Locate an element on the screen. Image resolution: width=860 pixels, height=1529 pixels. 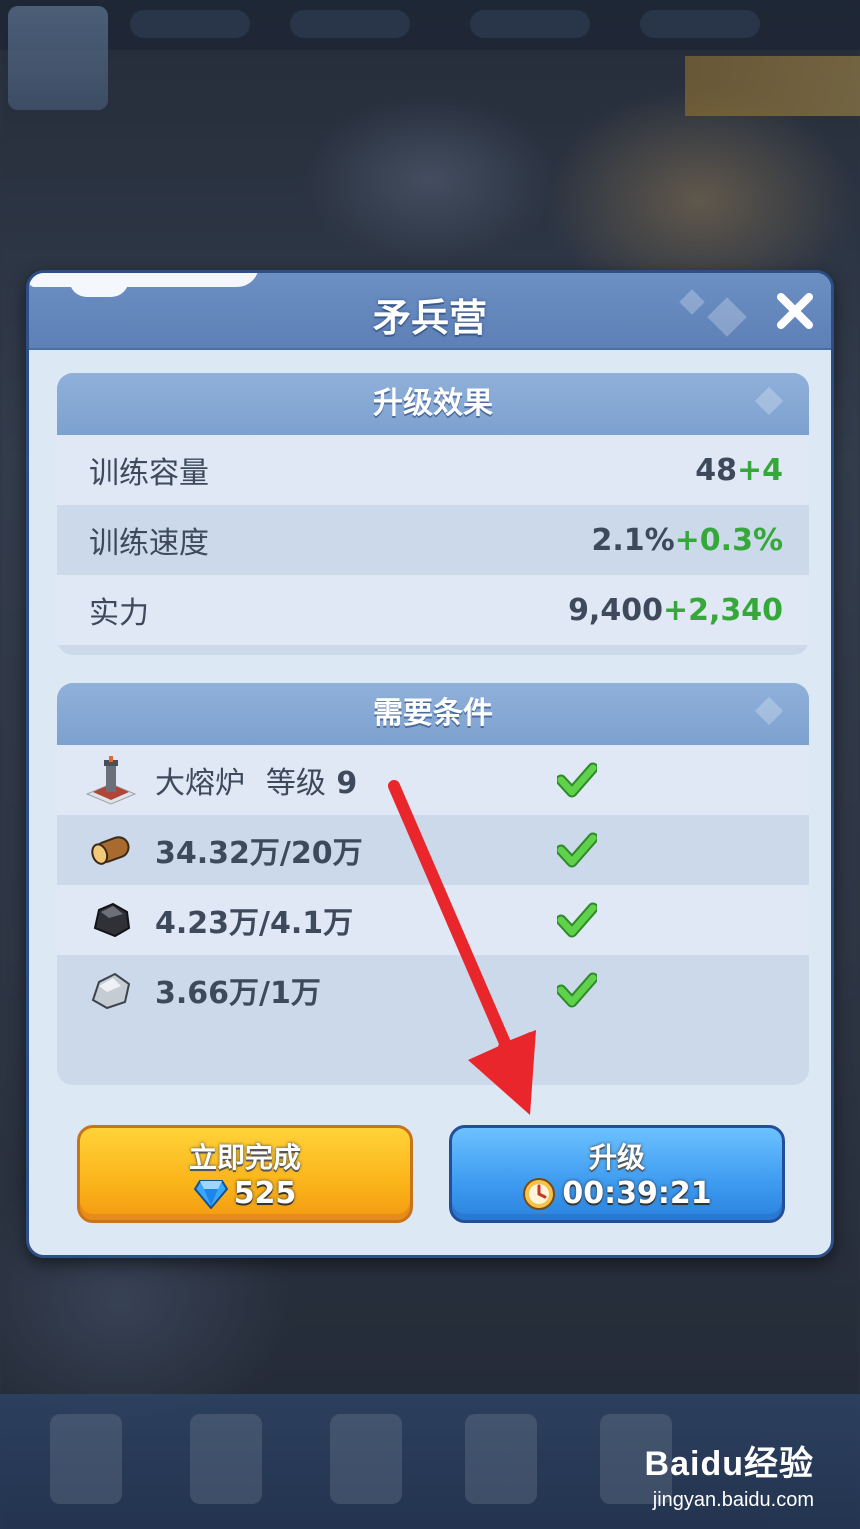
effect-base: 48 is located at coordinates (716, 470).